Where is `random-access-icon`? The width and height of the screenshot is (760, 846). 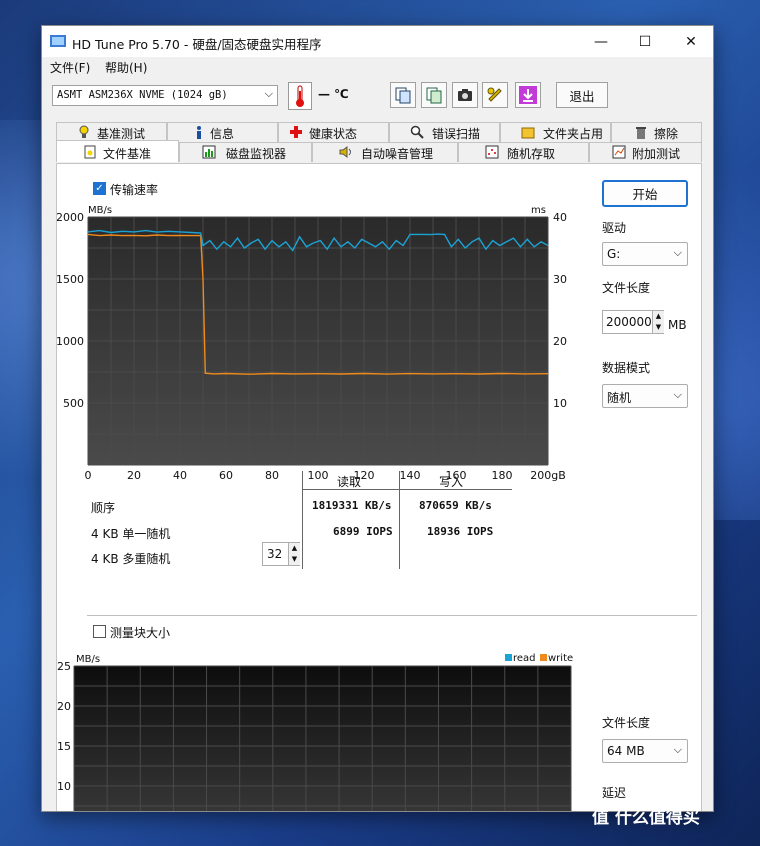 random-access-icon is located at coordinates (492, 152).